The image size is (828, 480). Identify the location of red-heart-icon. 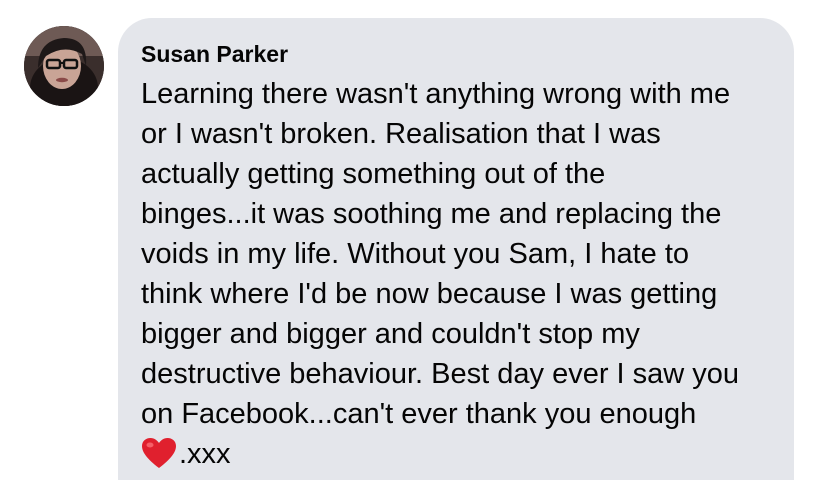
(159, 453).